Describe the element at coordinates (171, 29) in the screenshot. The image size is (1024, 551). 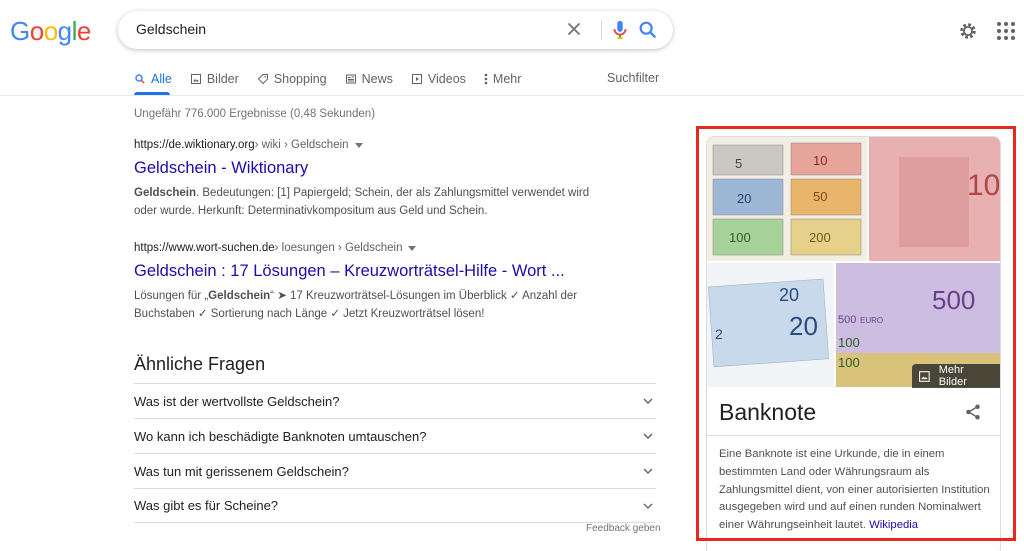
I see `search-input: Geldschein` at that location.